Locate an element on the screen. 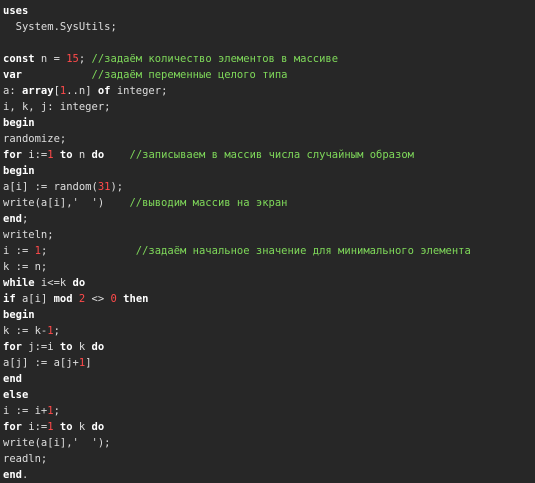  code-line: writeln; is located at coordinates (237, 235).